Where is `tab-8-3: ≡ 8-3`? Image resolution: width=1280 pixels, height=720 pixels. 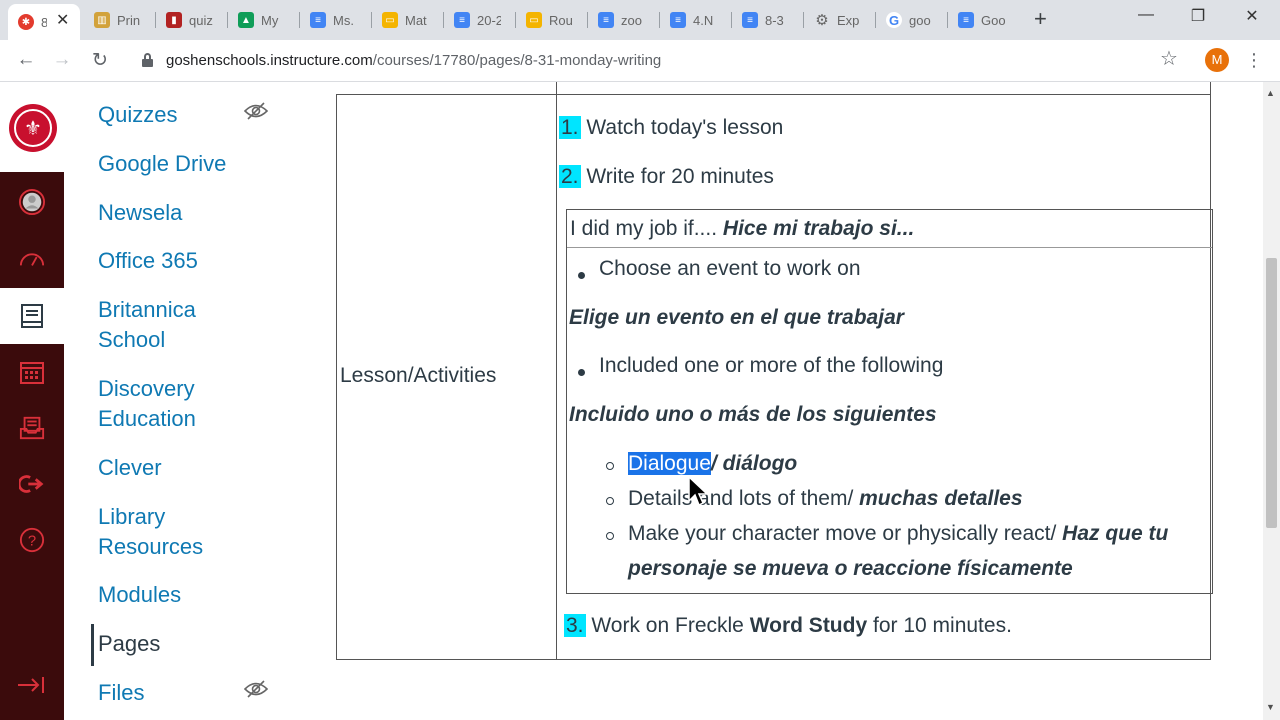
tab-8-3: ≡ 8-3 is located at coordinates (767, 20).